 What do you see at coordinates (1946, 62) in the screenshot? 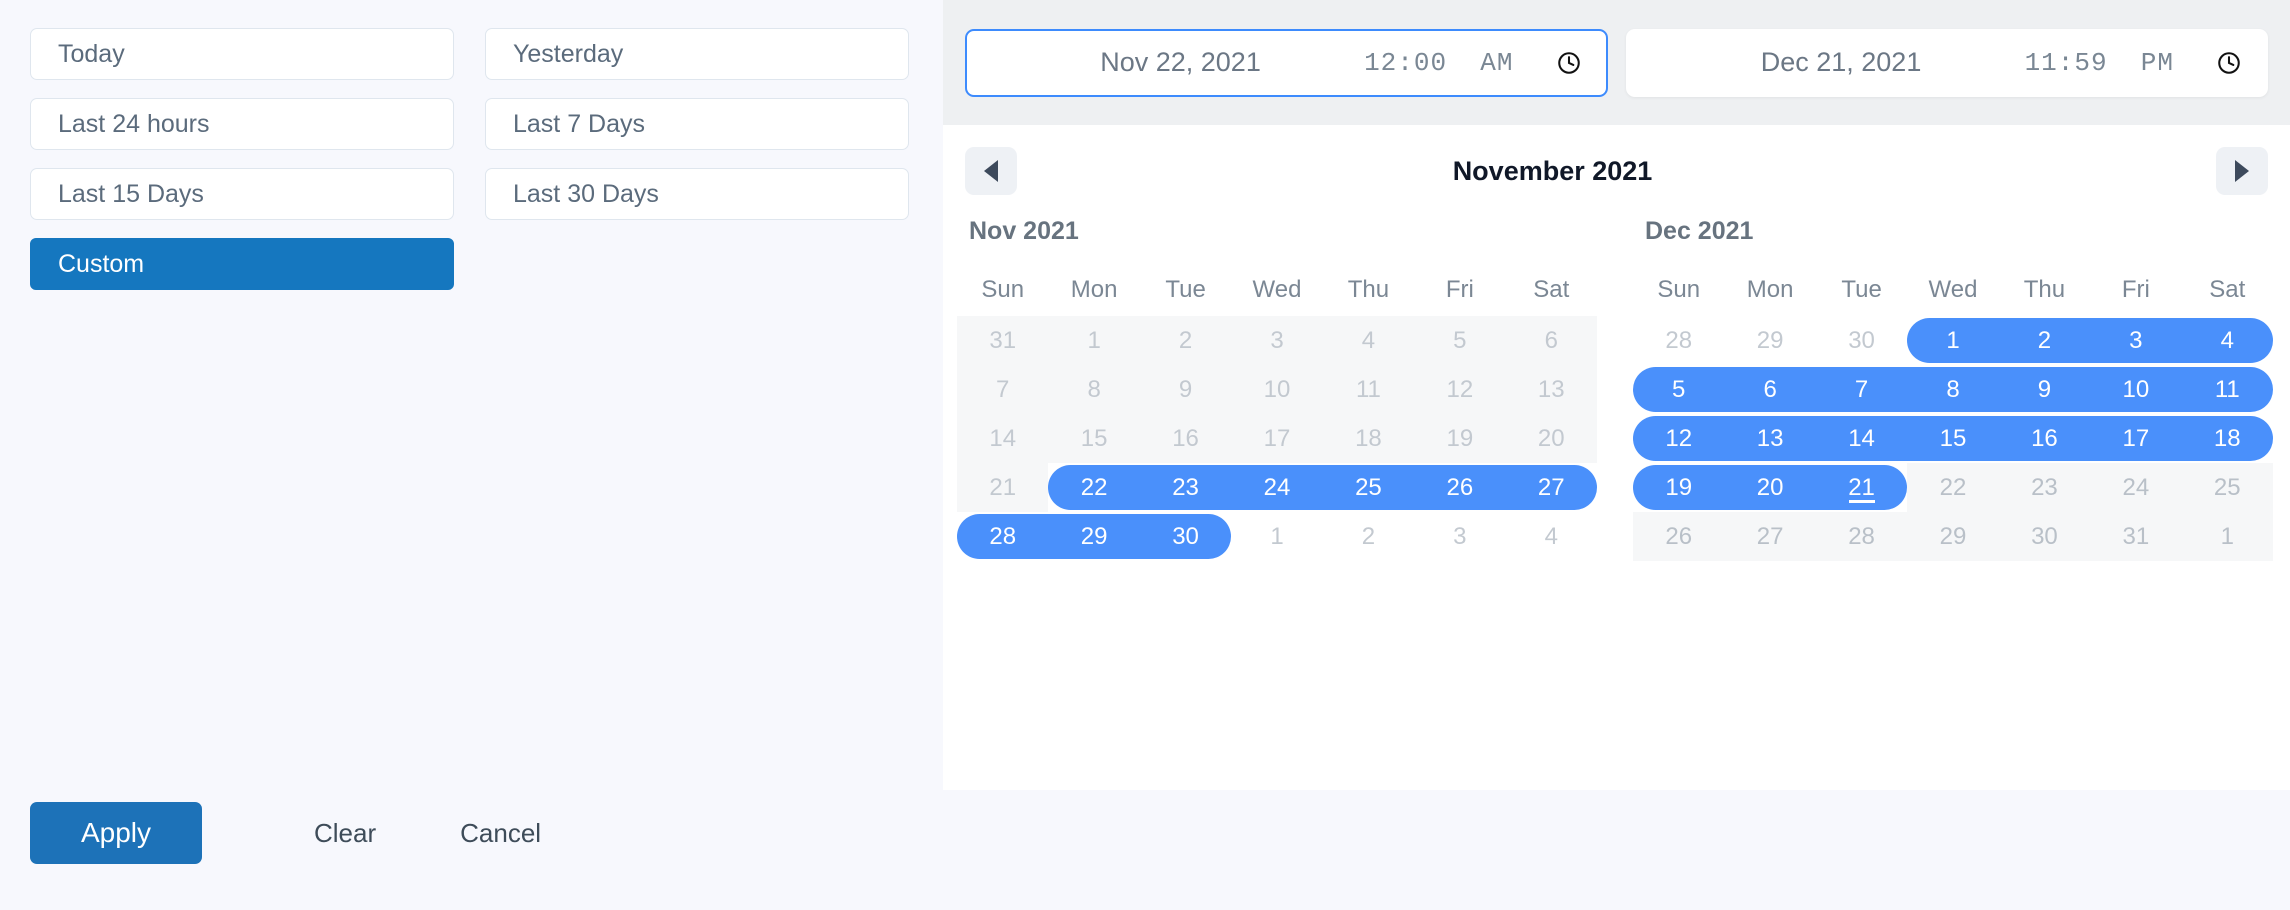
I see `end-date-input: Dec 21, 2021 11:59 PM` at bounding box center [1946, 62].